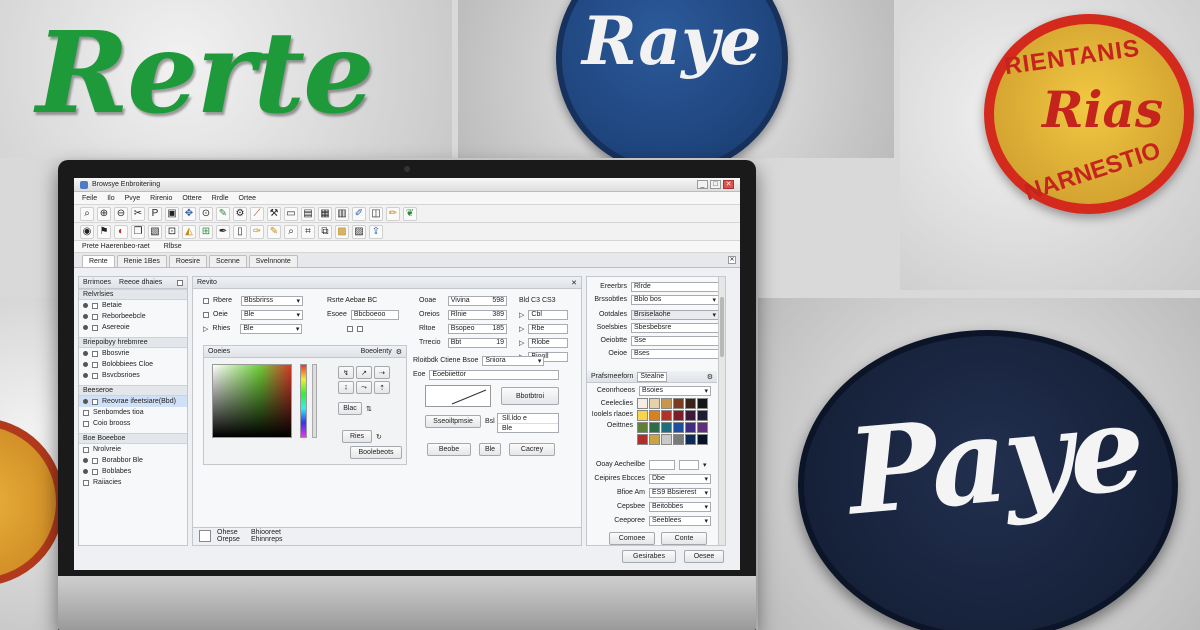 This screenshot has height=630, width=1200. What do you see at coordinates (477, 300) in the screenshot?
I see `number-field: Vivina 598` at bounding box center [477, 300].